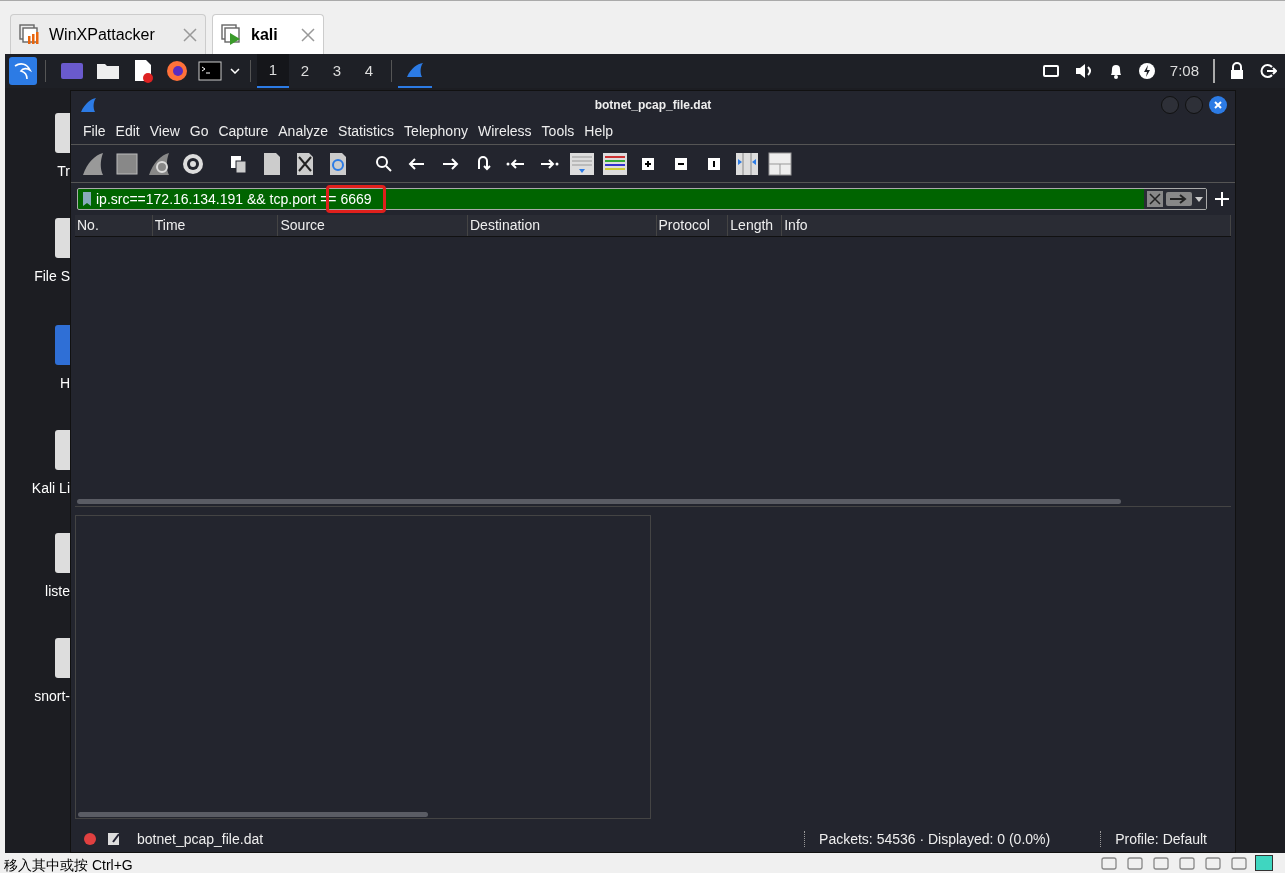 This screenshot has height=873, width=1285. I want to click on menu-item: Telephony, so click(436, 131).